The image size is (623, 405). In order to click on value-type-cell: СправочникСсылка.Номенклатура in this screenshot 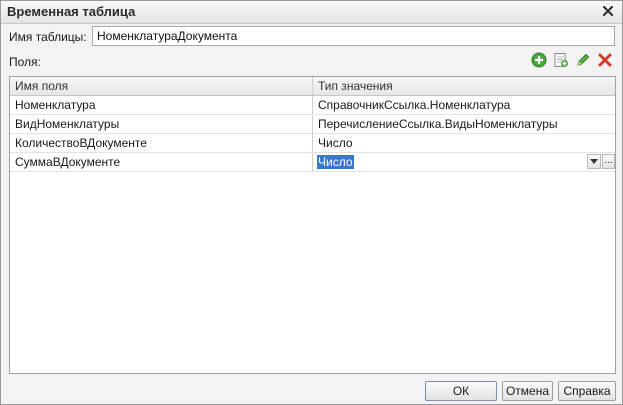, I will do `click(464, 105)`.